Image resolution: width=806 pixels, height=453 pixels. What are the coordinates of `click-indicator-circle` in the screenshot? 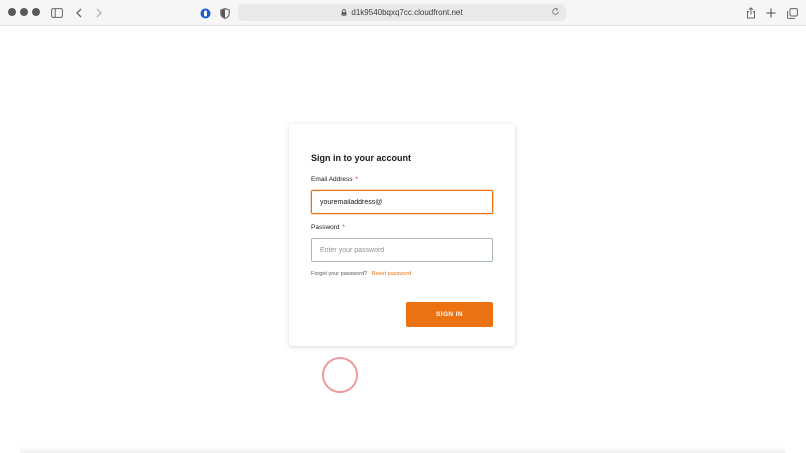 It's located at (340, 375).